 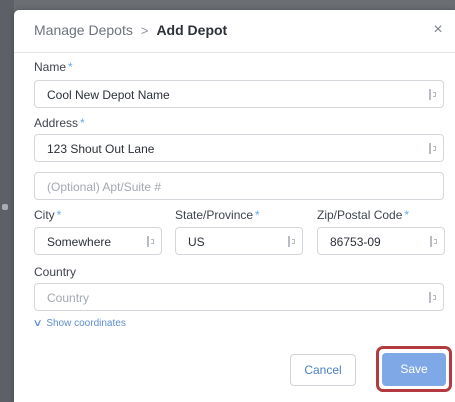 What do you see at coordinates (79, 242) in the screenshot?
I see `city-value: Somewhere` at bounding box center [79, 242].